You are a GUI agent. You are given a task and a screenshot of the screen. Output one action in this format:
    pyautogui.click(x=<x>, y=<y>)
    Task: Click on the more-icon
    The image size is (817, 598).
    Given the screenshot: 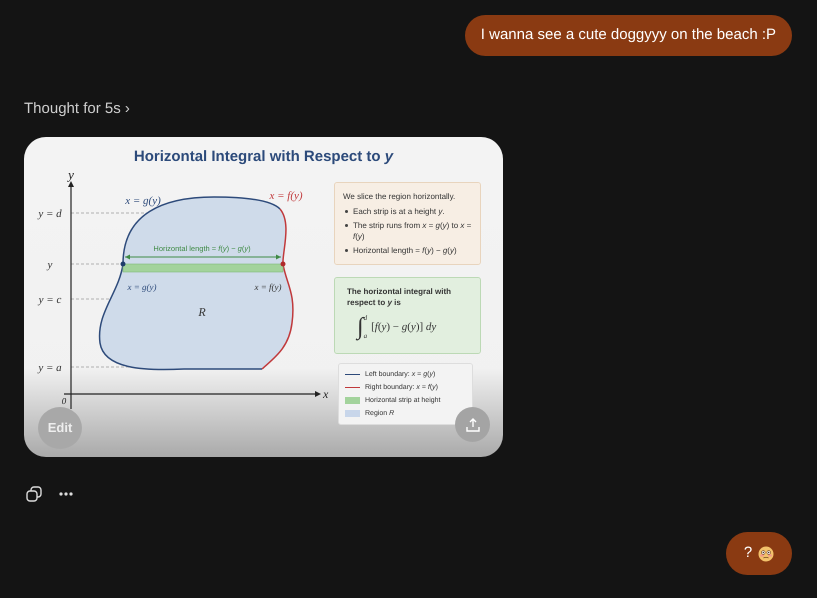 What is the action you would take?
    pyautogui.click(x=66, y=494)
    